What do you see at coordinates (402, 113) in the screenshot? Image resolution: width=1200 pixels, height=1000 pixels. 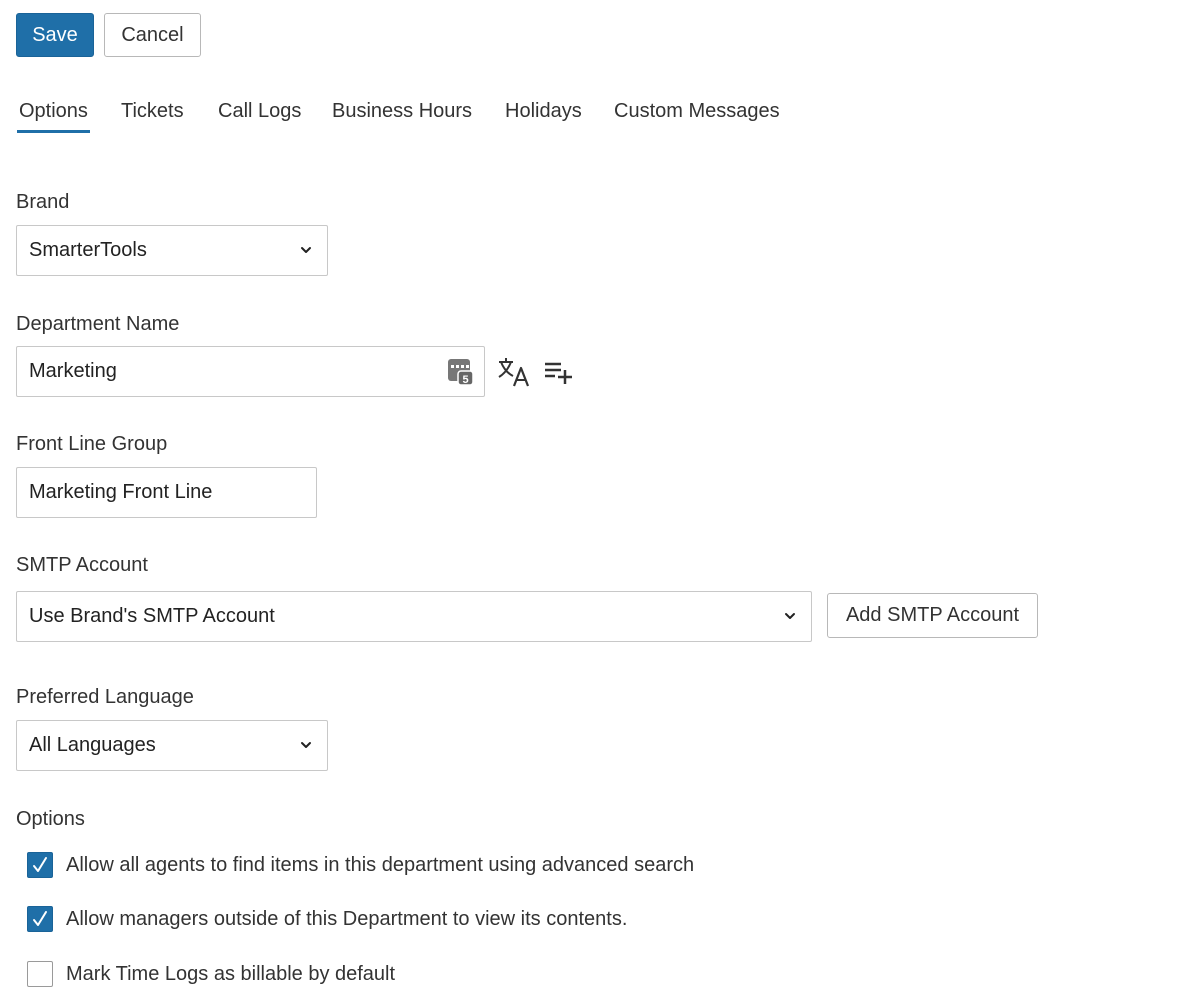 I see `tab-business-hours: Business Hours` at bounding box center [402, 113].